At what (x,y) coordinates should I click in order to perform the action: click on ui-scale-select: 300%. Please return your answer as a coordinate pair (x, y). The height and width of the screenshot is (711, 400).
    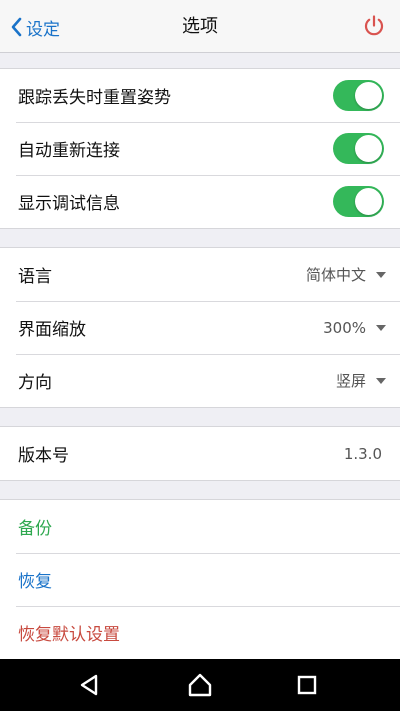
    Looking at the image, I should click on (354, 328).